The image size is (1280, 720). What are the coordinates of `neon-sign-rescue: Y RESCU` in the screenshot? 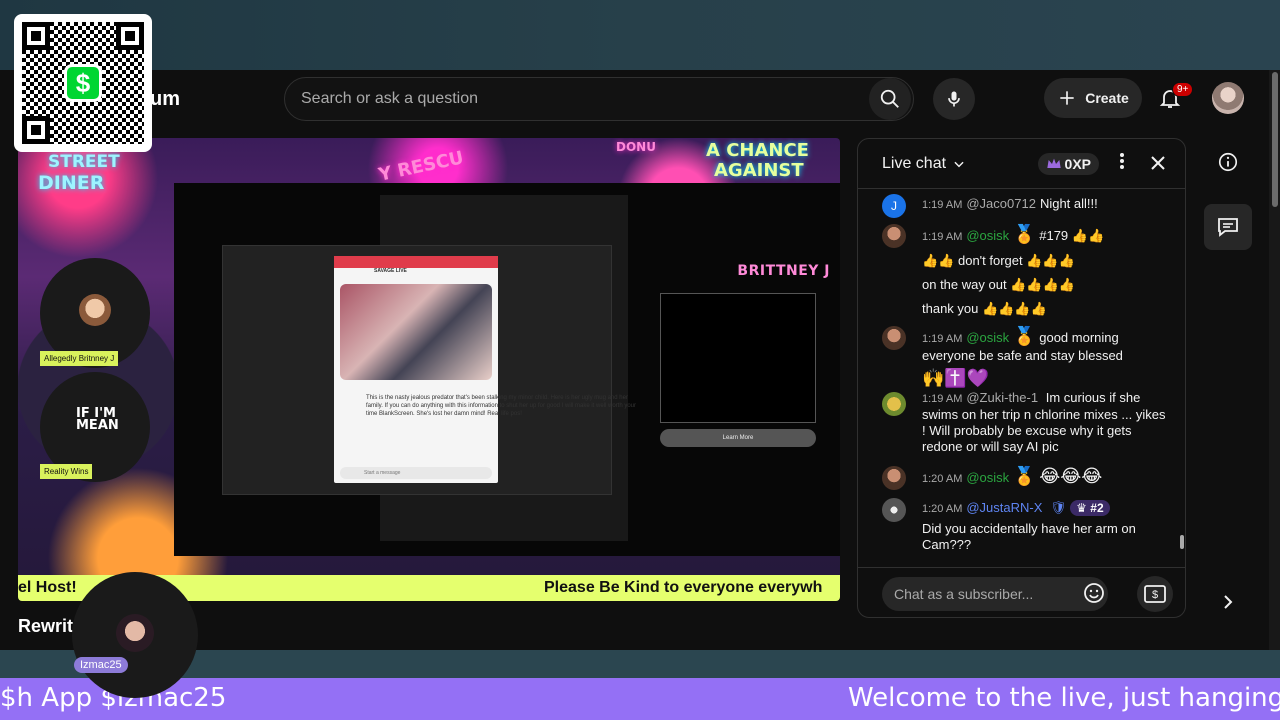 It's located at (421, 166).